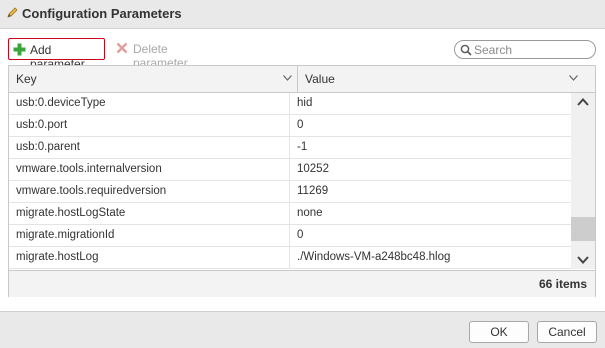  I want to click on scroll-up-arrow-icon, so click(583, 102).